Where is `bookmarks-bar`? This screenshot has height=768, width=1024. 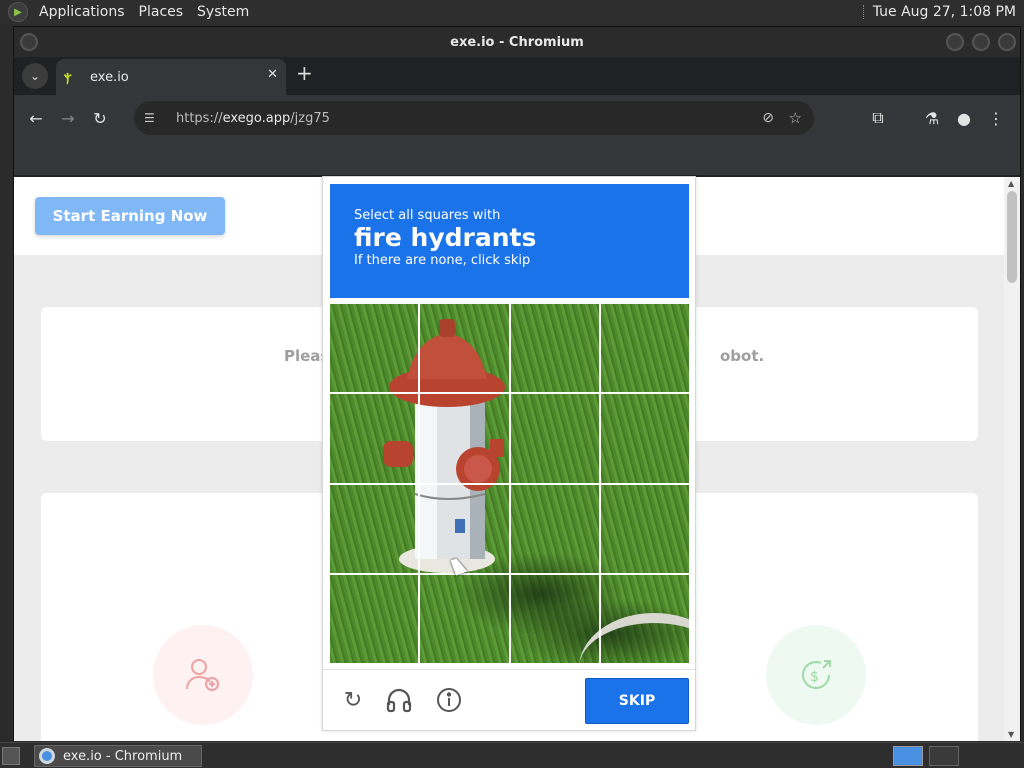
bookmarks-bar is located at coordinates (517, 158).